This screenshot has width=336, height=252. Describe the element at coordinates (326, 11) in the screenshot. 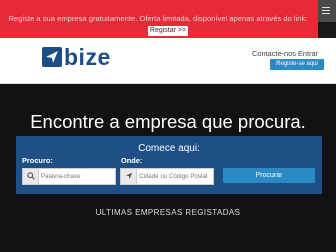

I see `hamburger-menu-icon` at that location.